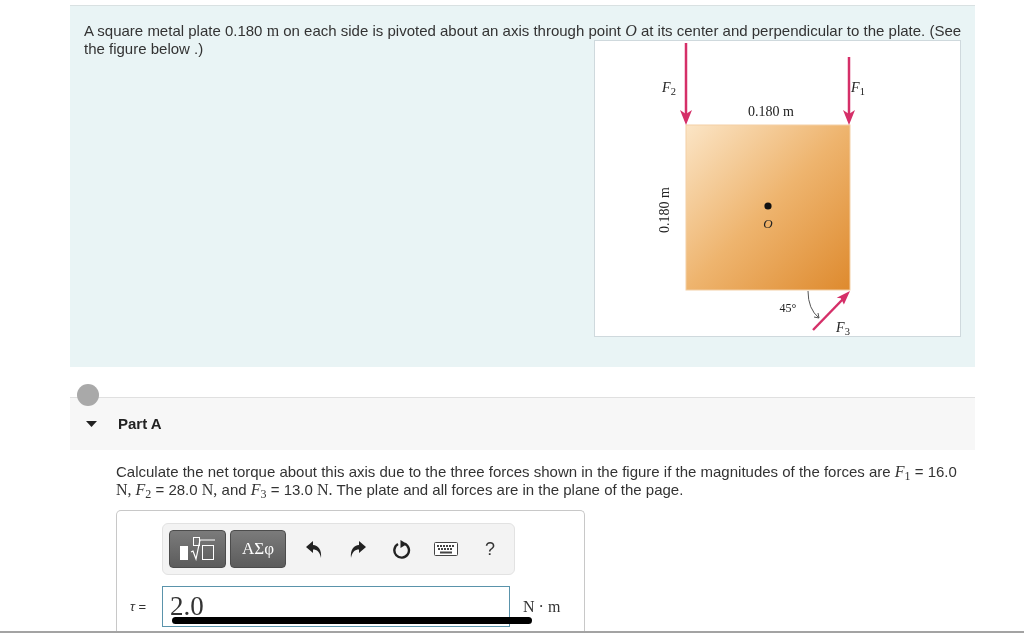 Image resolution: width=1024 pixels, height=633 pixels. I want to click on answer-field: 2.0, so click(336, 606).